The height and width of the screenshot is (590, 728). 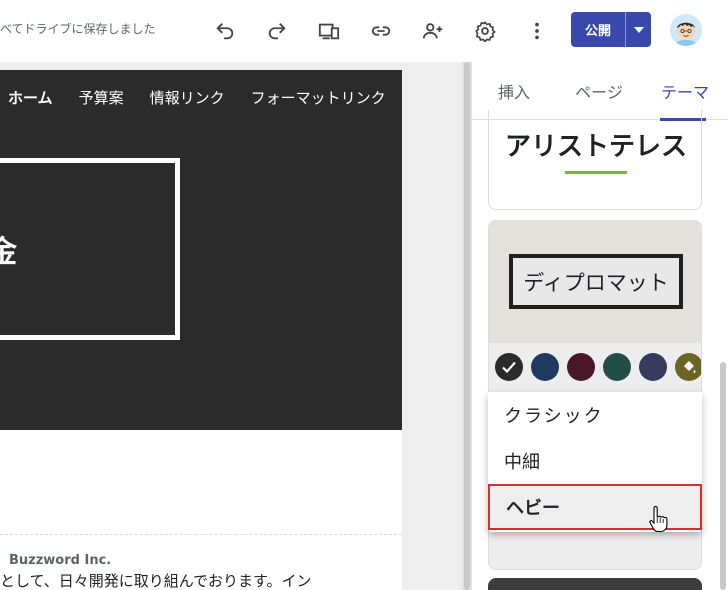 I want to click on panel-scrollbar, so click(x=723, y=355).